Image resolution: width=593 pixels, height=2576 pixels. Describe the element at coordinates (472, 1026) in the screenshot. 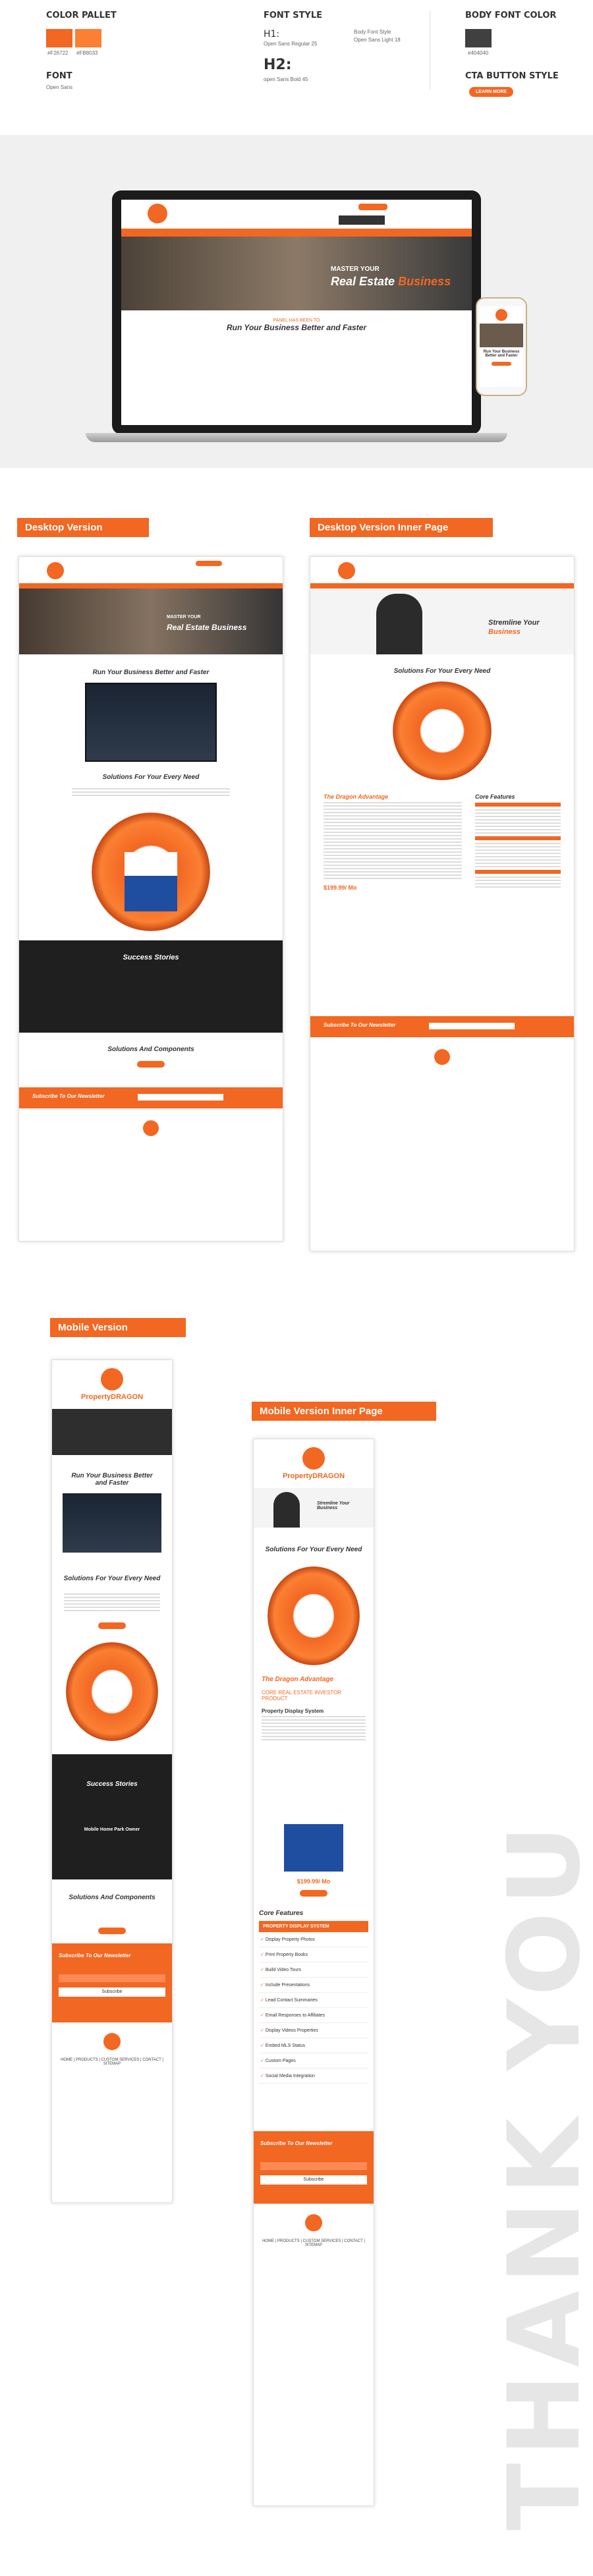

I see `di-newsletter-input` at that location.